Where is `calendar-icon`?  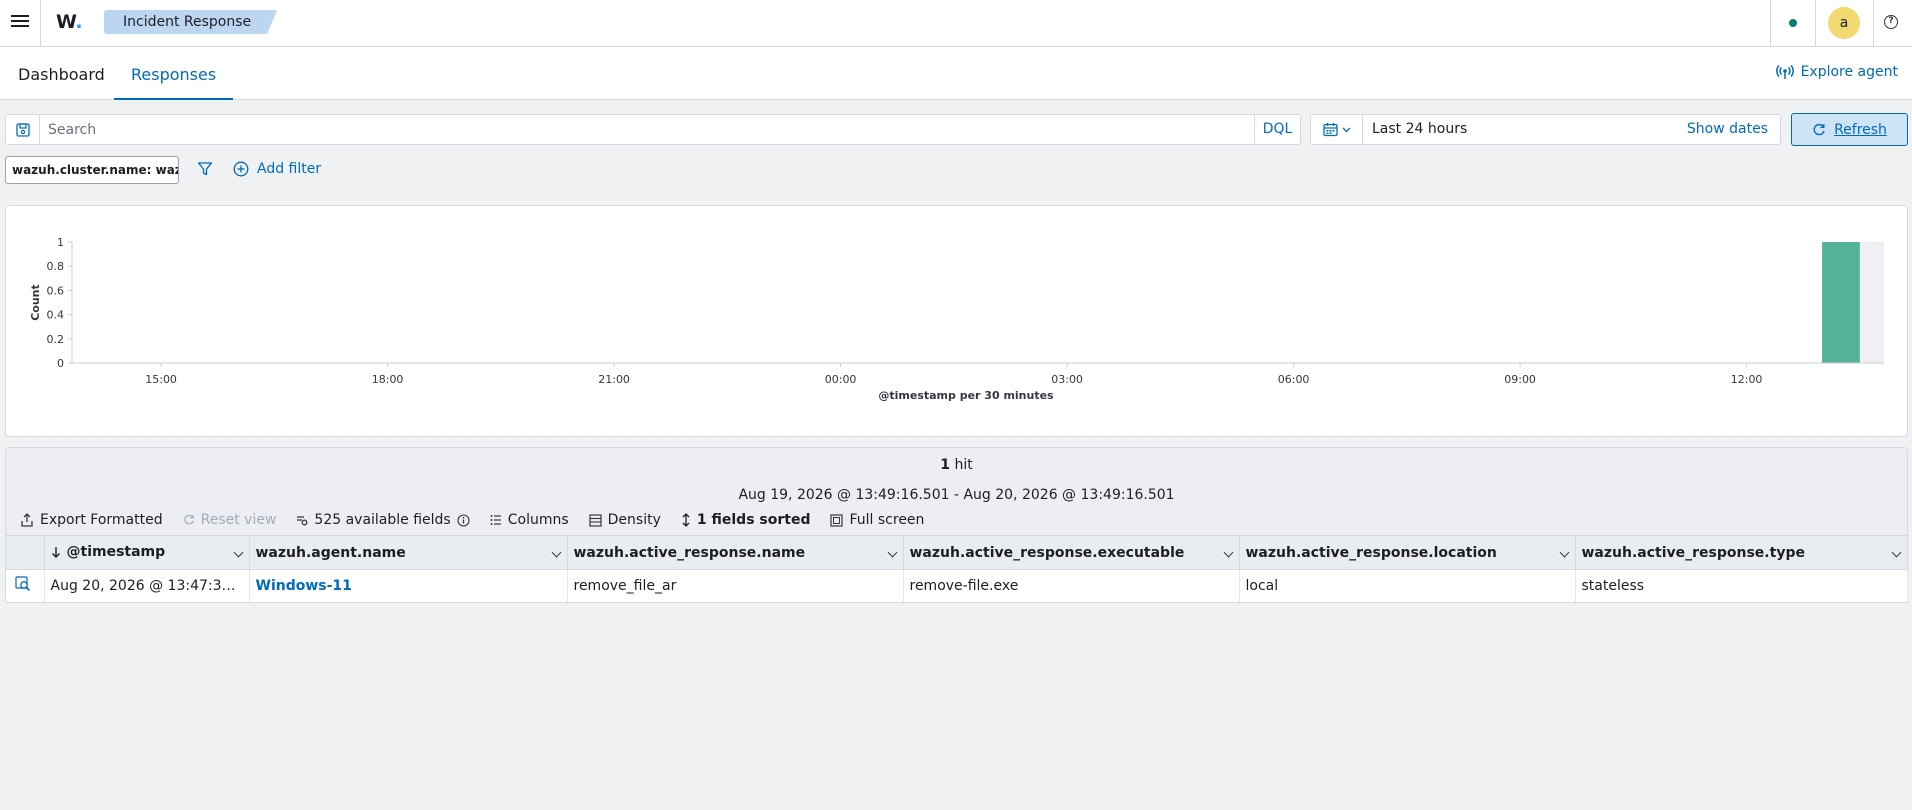
calendar-icon is located at coordinates (1330, 130).